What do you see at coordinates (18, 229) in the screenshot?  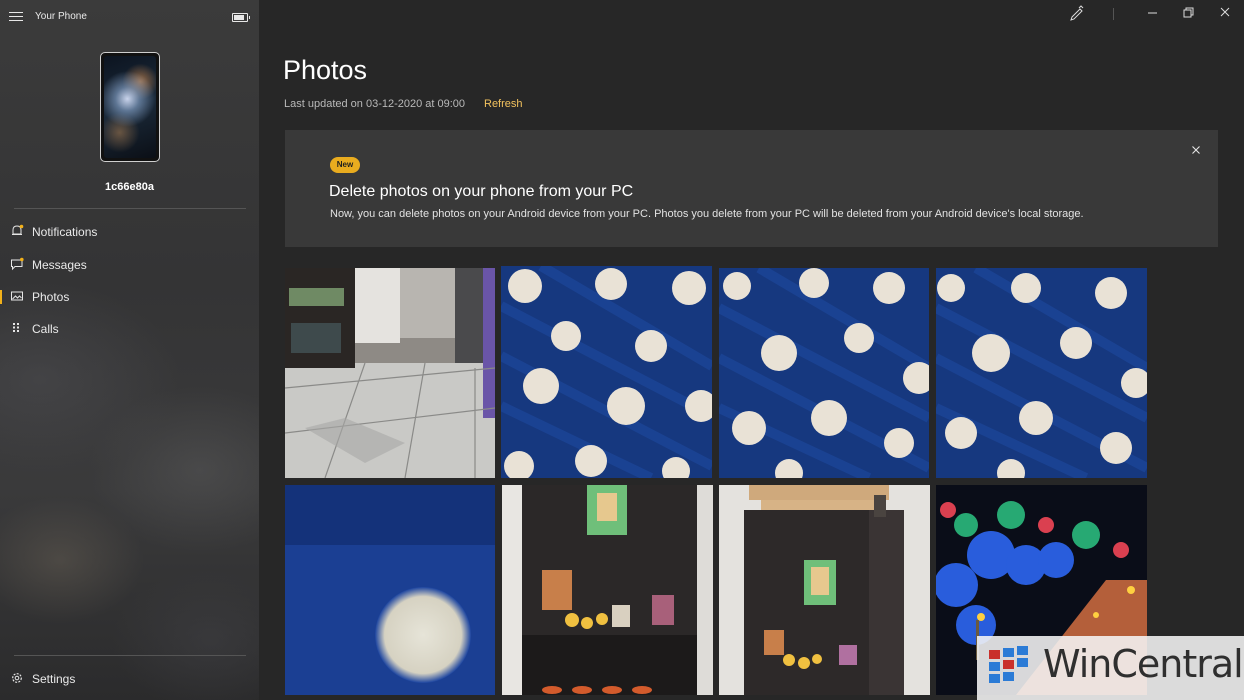 I see `bell-icon` at bounding box center [18, 229].